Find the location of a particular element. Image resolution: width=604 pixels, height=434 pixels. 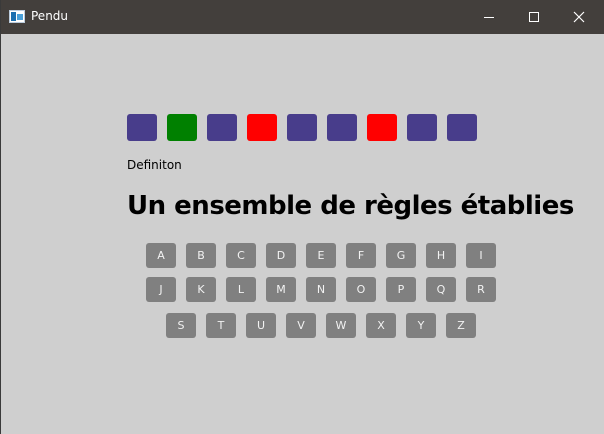

letter-button-y: Y is located at coordinates (421, 325).